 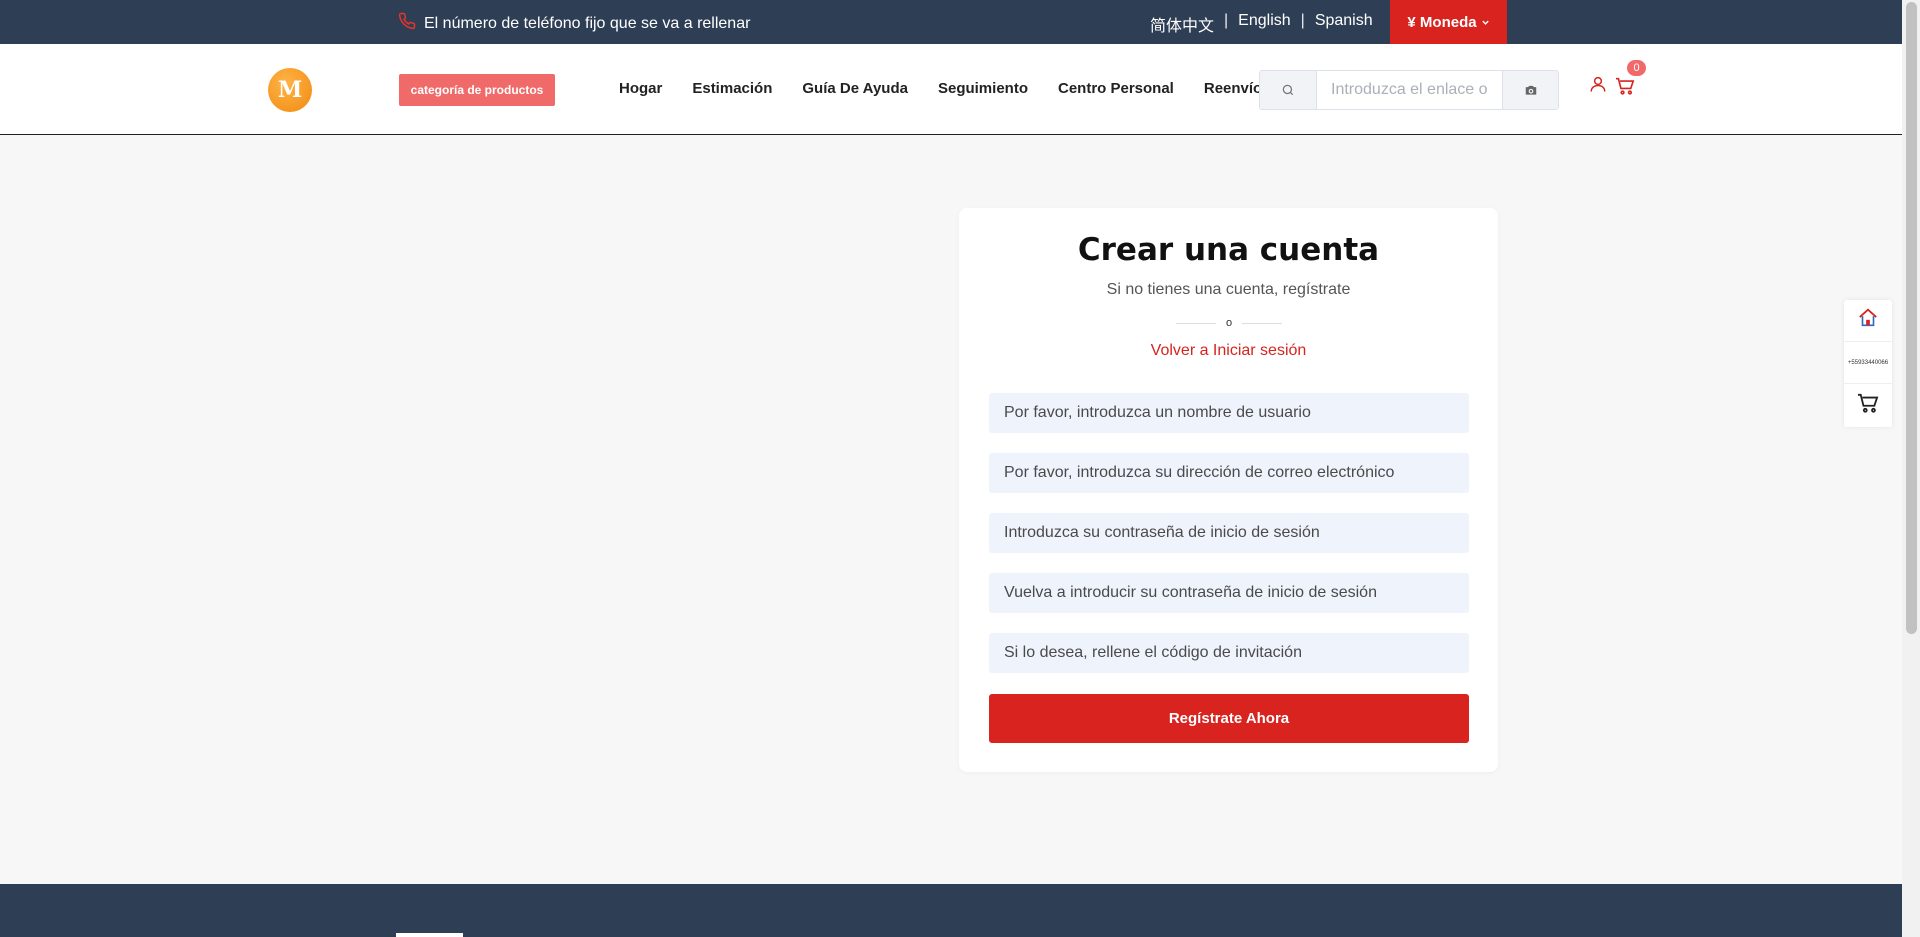 What do you see at coordinates (1229, 413) in the screenshot?
I see `username-field` at bounding box center [1229, 413].